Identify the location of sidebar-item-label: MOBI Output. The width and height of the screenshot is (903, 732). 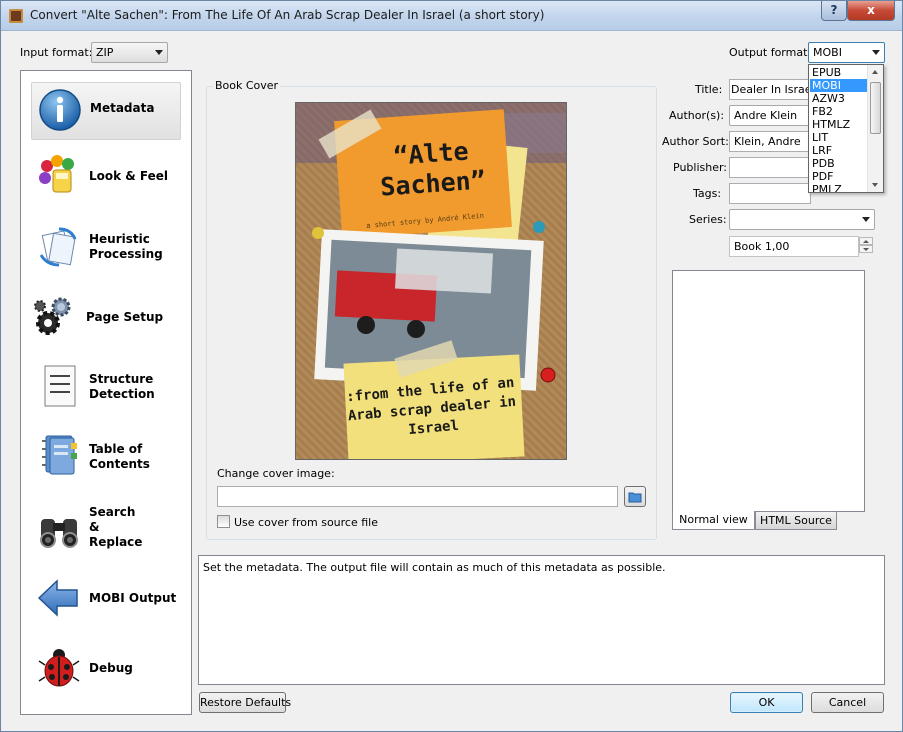
(133, 598).